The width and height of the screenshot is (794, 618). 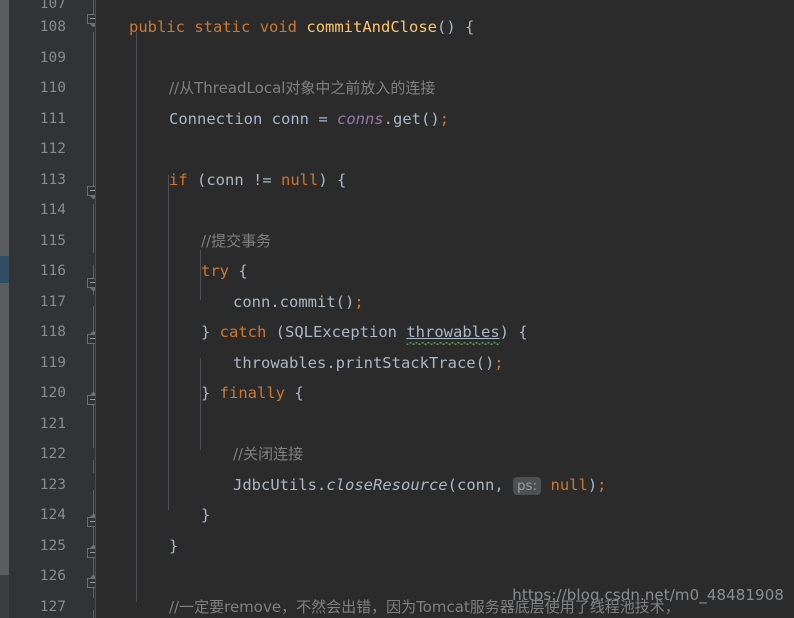 What do you see at coordinates (52, 57) in the screenshot?
I see `line-number: 109` at bounding box center [52, 57].